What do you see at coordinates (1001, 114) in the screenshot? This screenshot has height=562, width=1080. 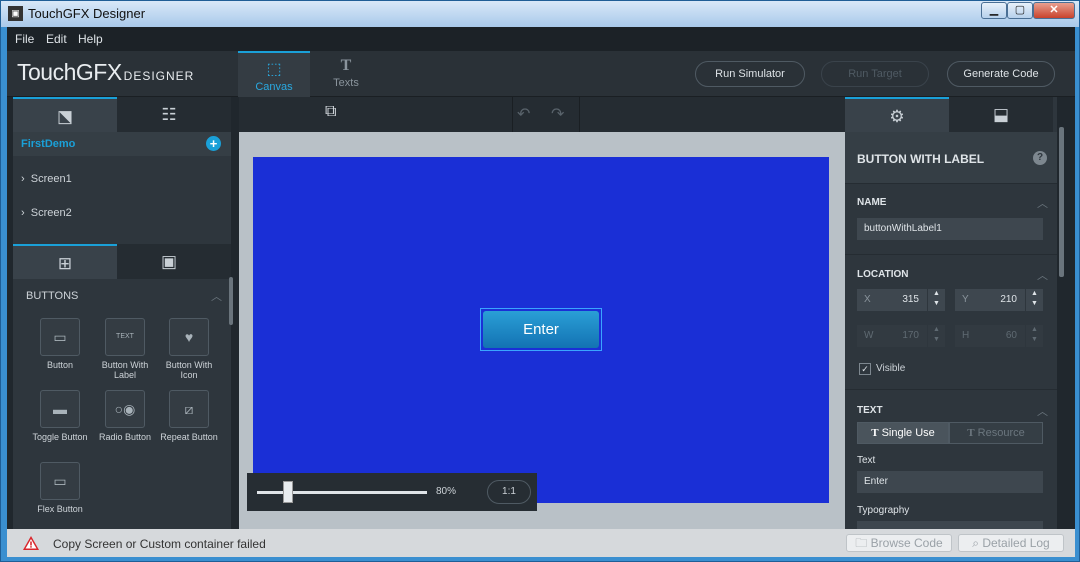 I see `tab-interactions: ⬓` at bounding box center [1001, 114].